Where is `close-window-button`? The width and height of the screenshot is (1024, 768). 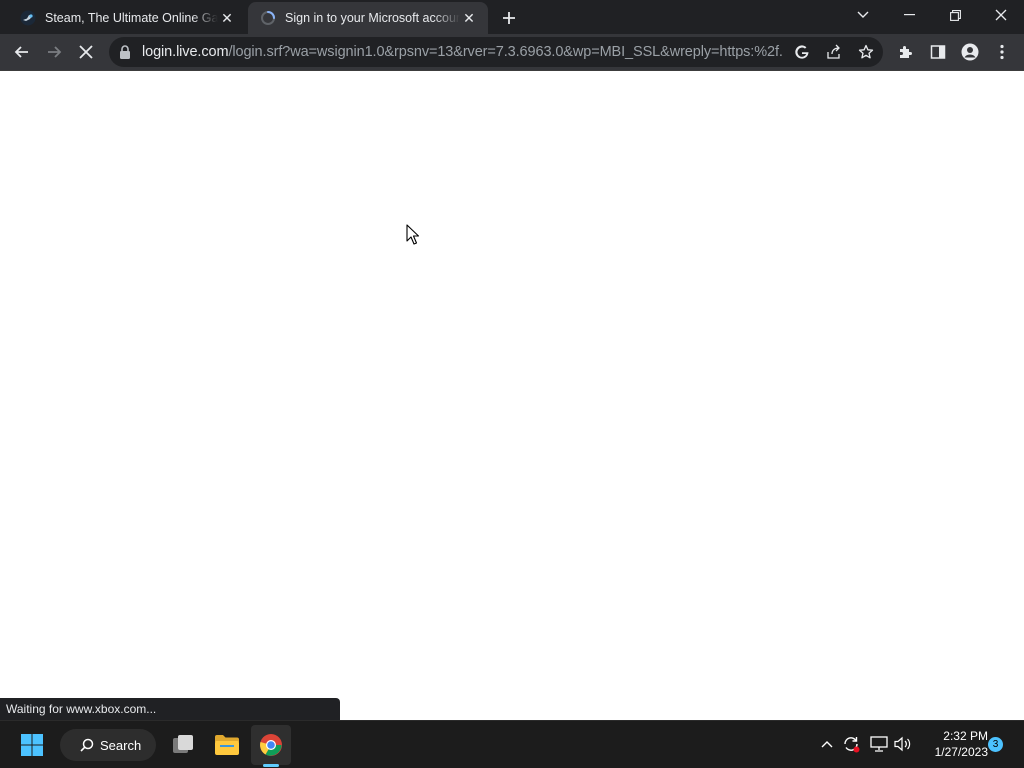
close-window-button is located at coordinates (1001, 15).